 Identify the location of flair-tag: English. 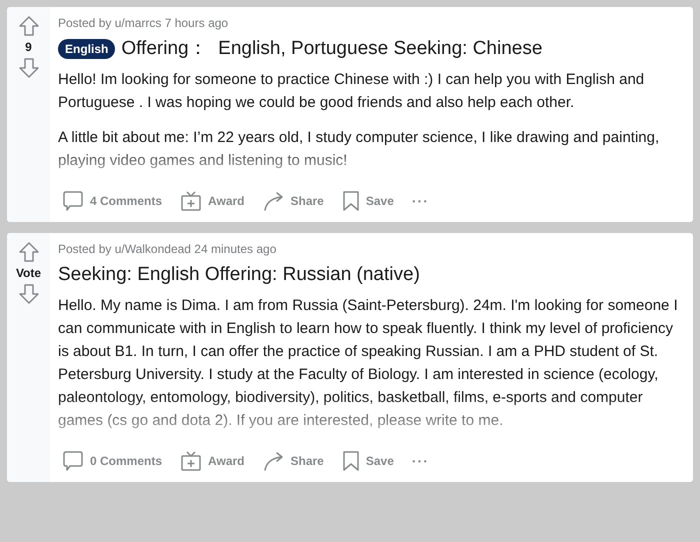
(87, 49).